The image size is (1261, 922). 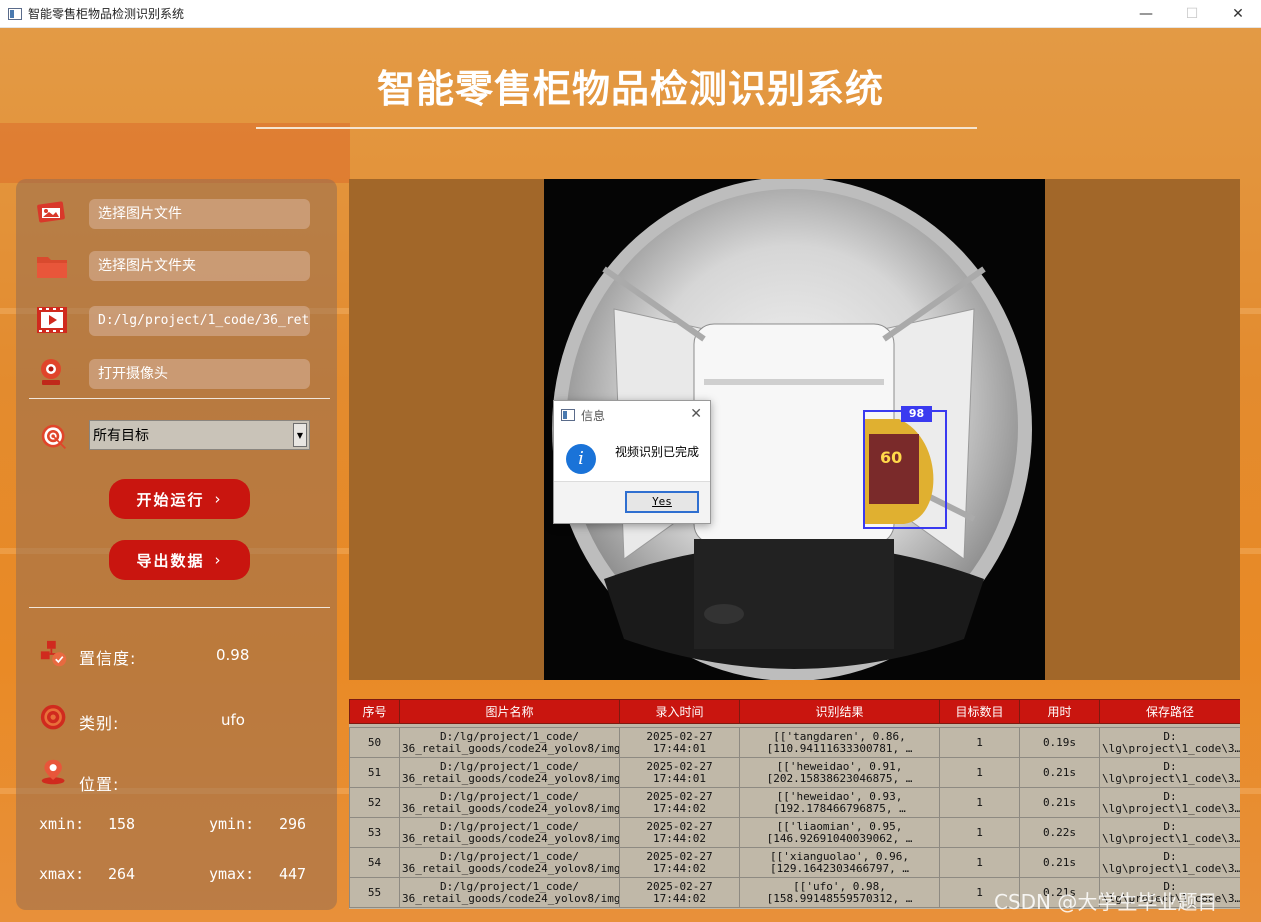 I want to click on xmax-label: xmax:, so click(x=62, y=874).